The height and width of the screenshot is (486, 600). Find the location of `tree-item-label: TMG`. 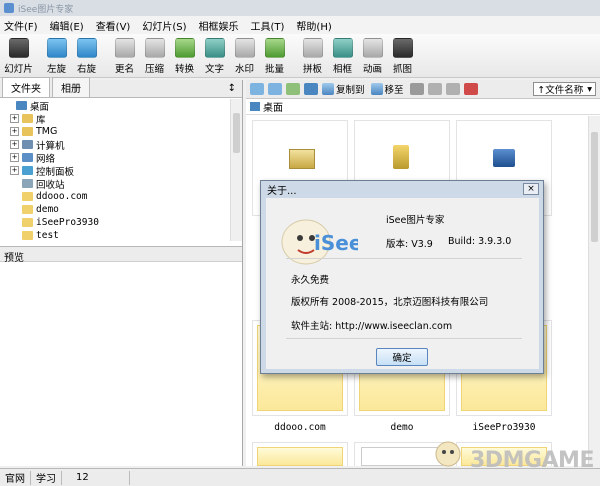

tree-item-label: TMG is located at coordinates (47, 131).